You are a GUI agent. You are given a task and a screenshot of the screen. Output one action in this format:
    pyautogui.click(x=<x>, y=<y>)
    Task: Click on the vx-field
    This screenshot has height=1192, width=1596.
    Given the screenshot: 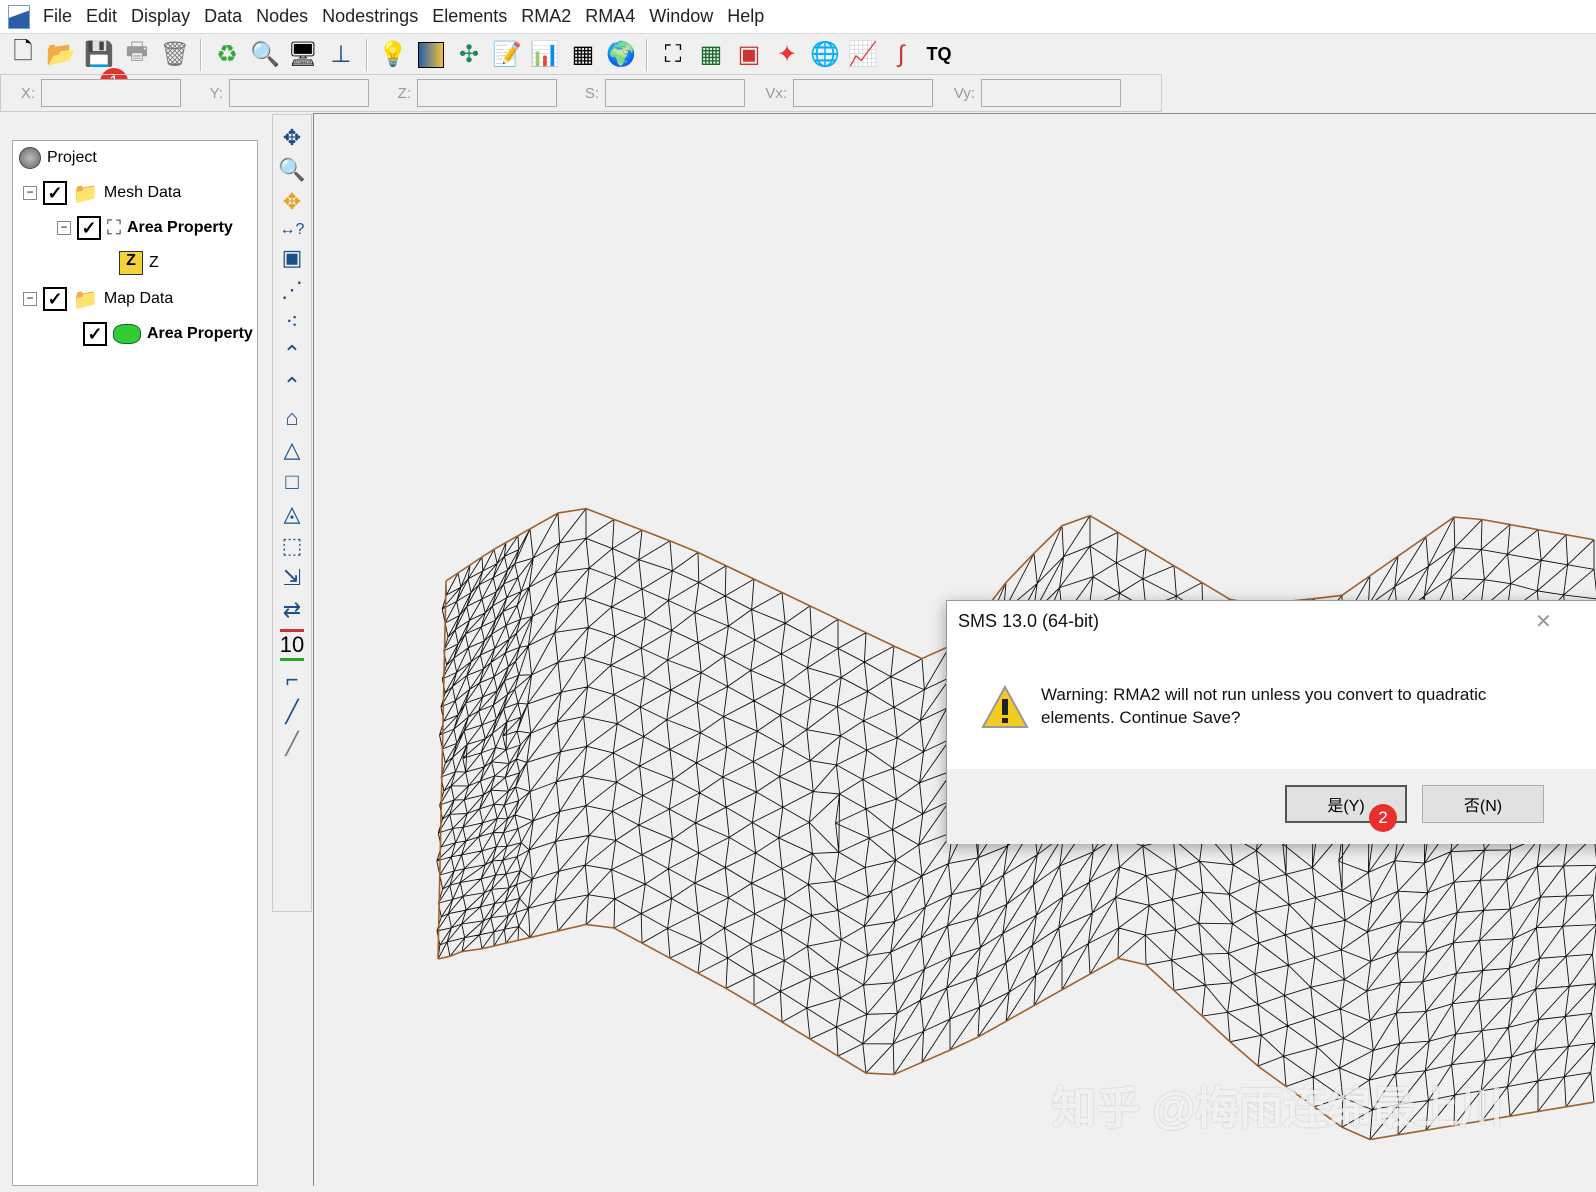 What is the action you would take?
    pyautogui.click(x=863, y=93)
    